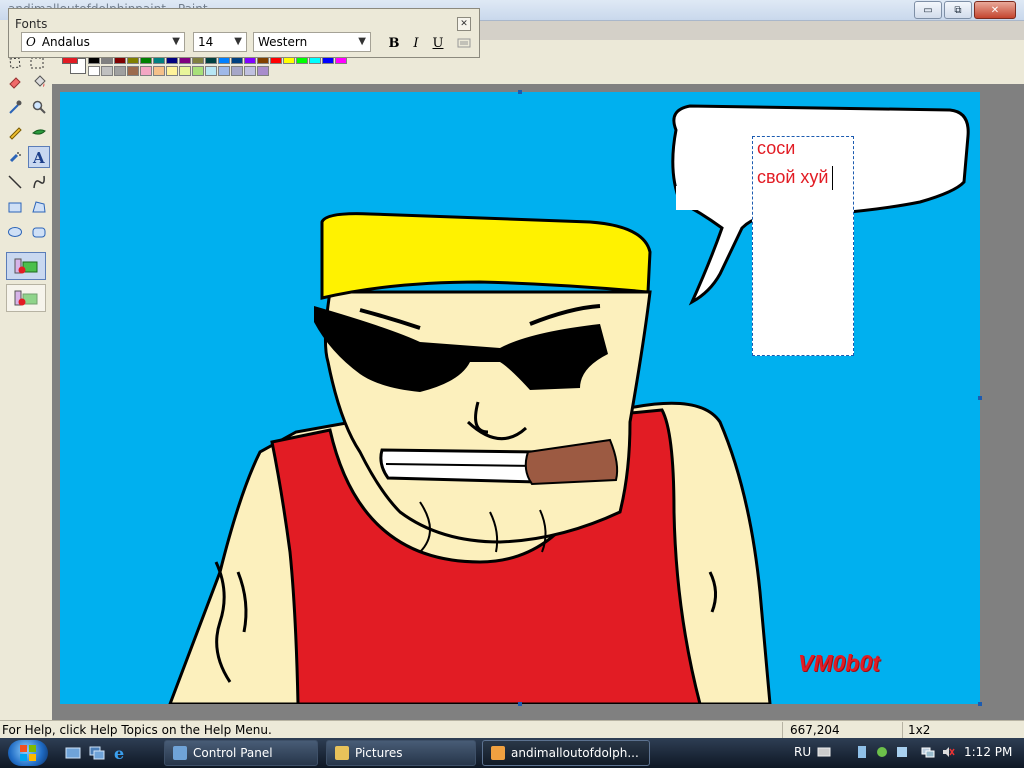  Describe the element at coordinates (180, 753) in the screenshot. I see `control-panel-icon` at that location.